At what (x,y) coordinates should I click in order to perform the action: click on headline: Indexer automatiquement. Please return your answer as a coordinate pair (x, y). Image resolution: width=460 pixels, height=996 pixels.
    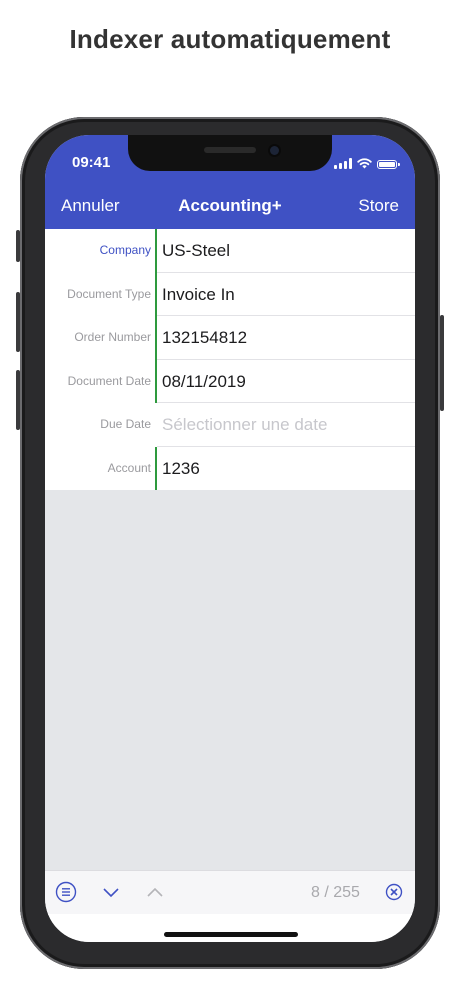
    Looking at the image, I should click on (230, 39).